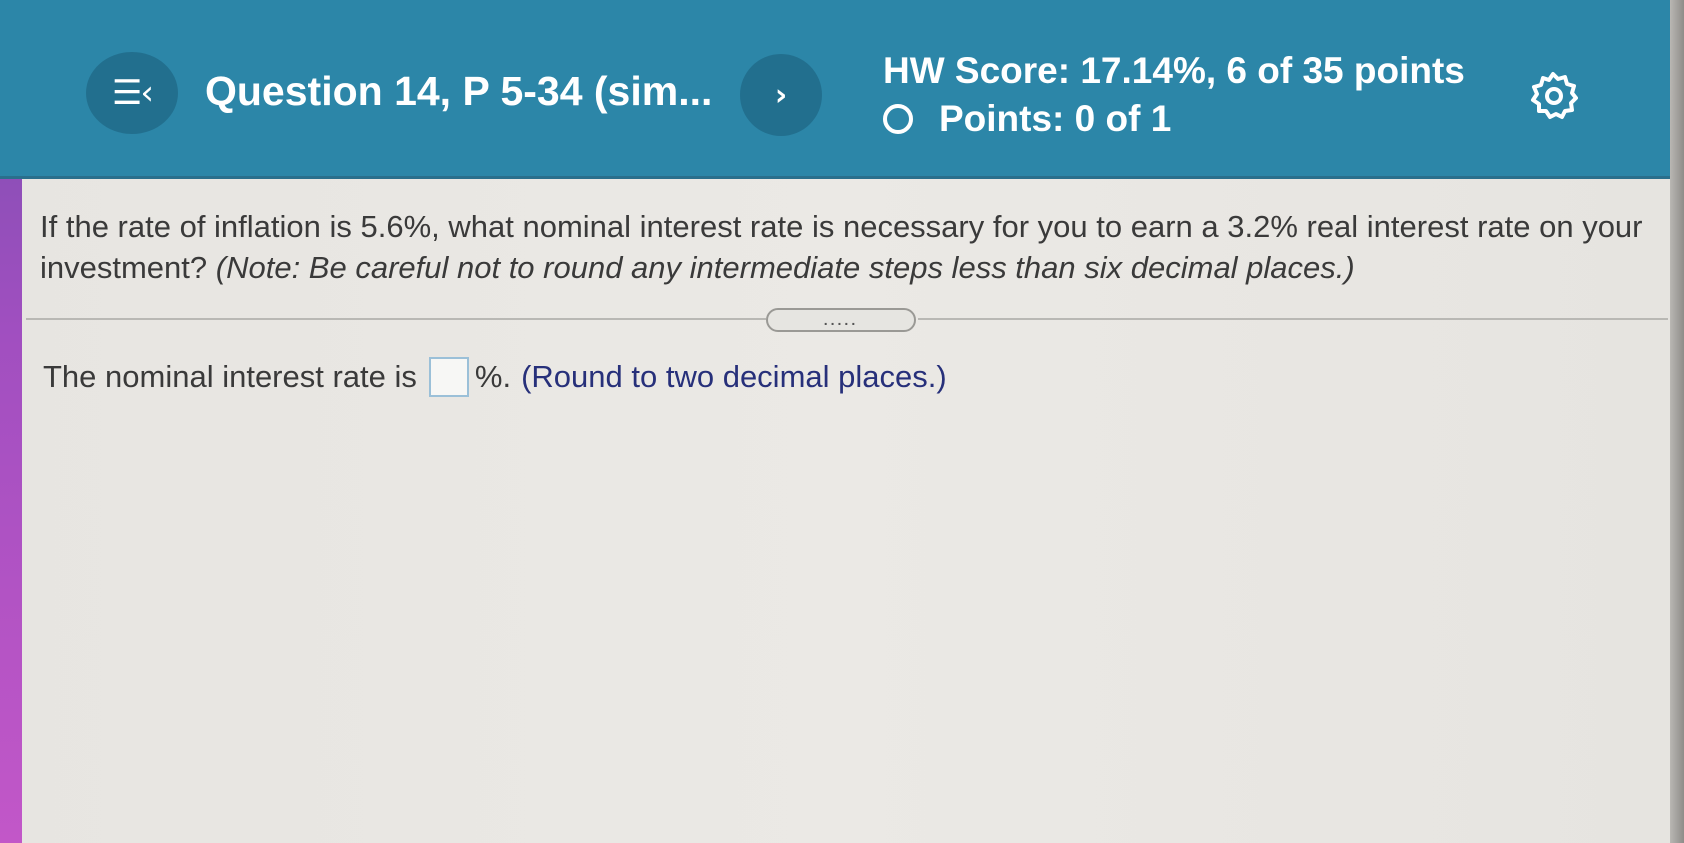 Image resolution: width=1684 pixels, height=843 pixels. Describe the element at coordinates (230, 376) in the screenshot. I see `answer-prefix: The nominal interest rate is` at that location.